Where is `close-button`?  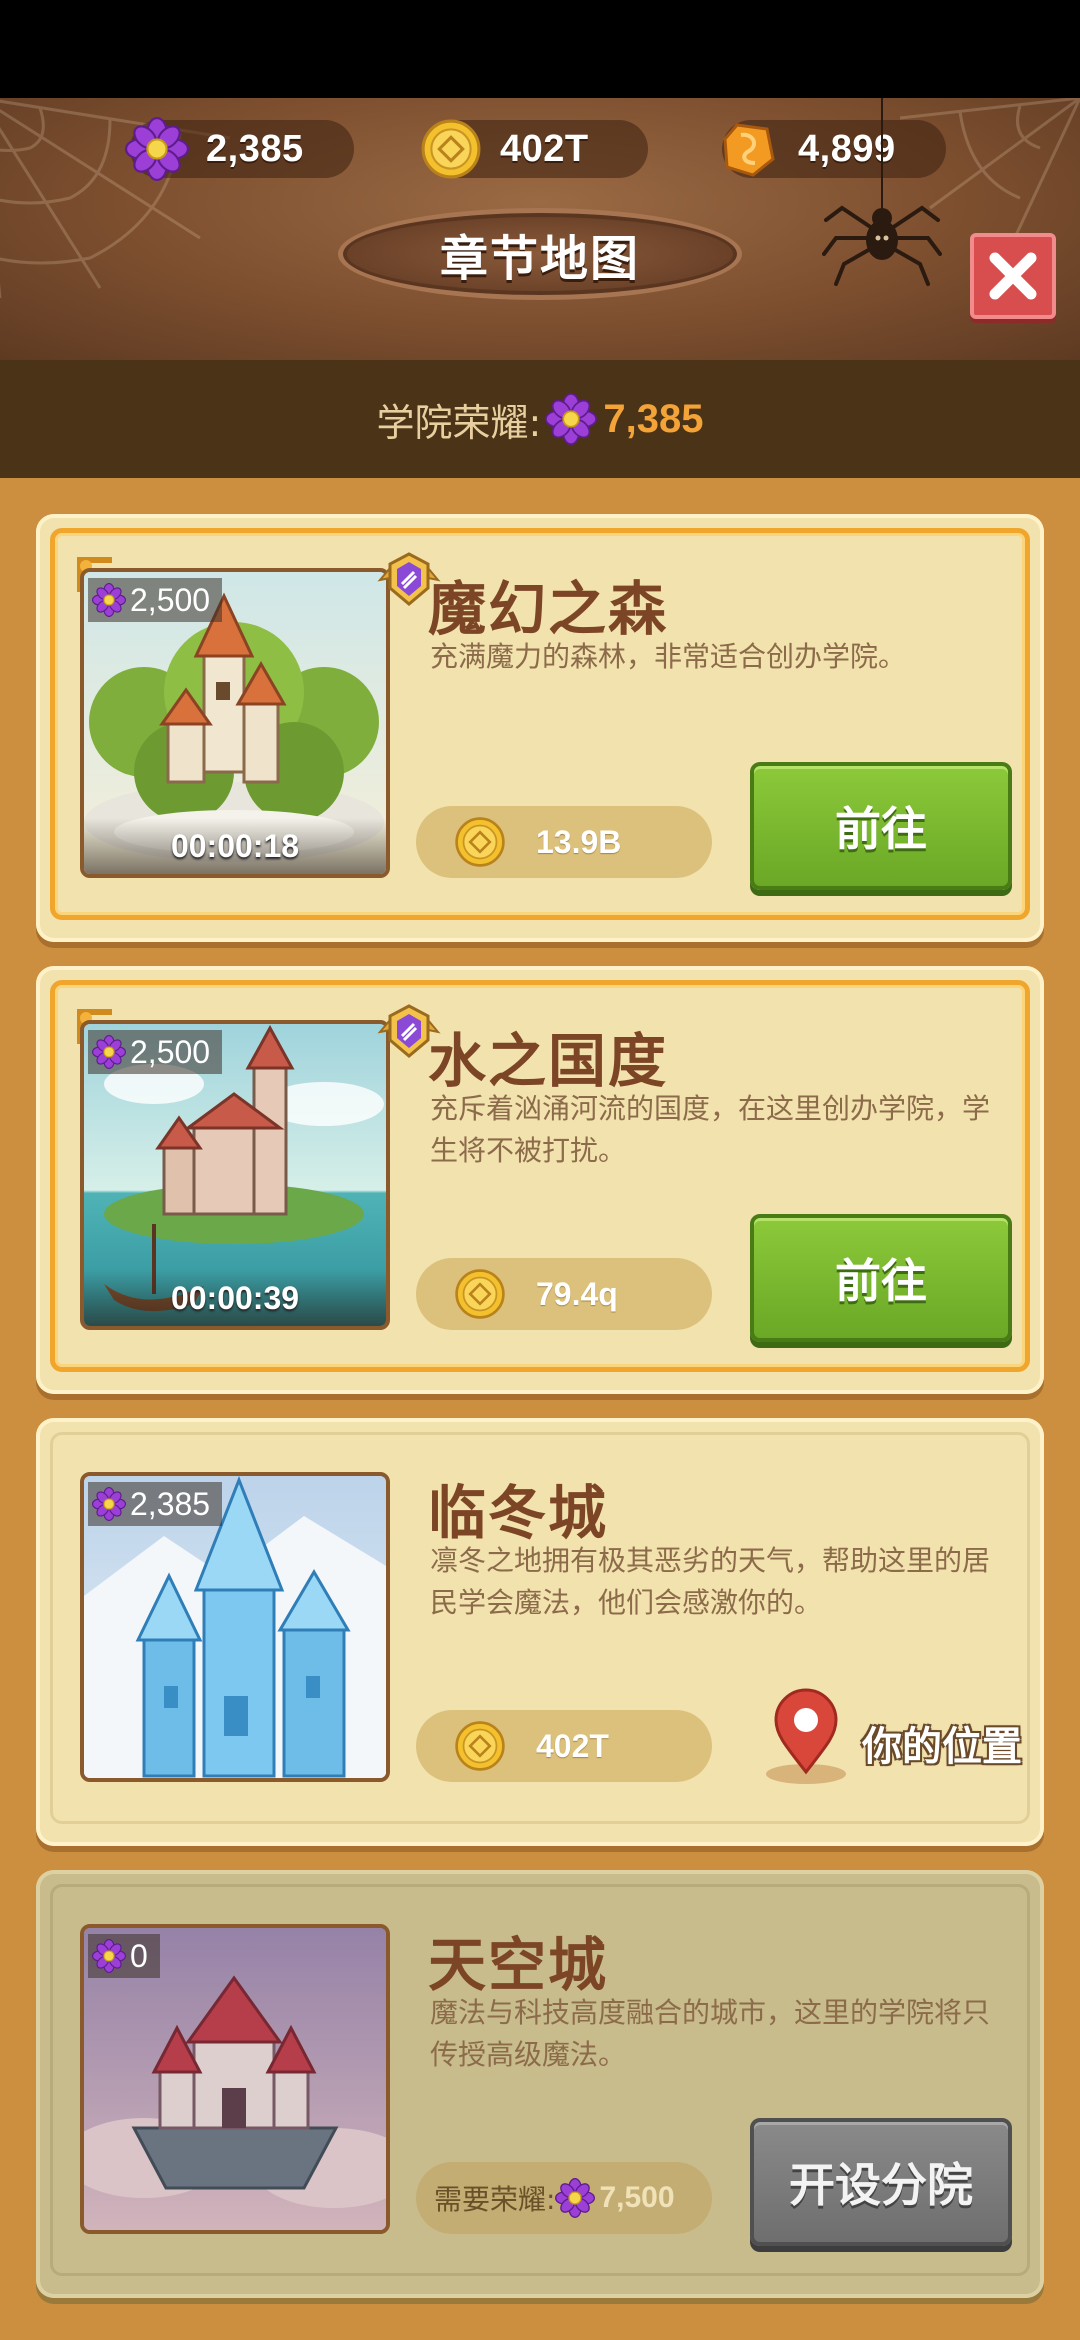
close-button is located at coordinates (1013, 276).